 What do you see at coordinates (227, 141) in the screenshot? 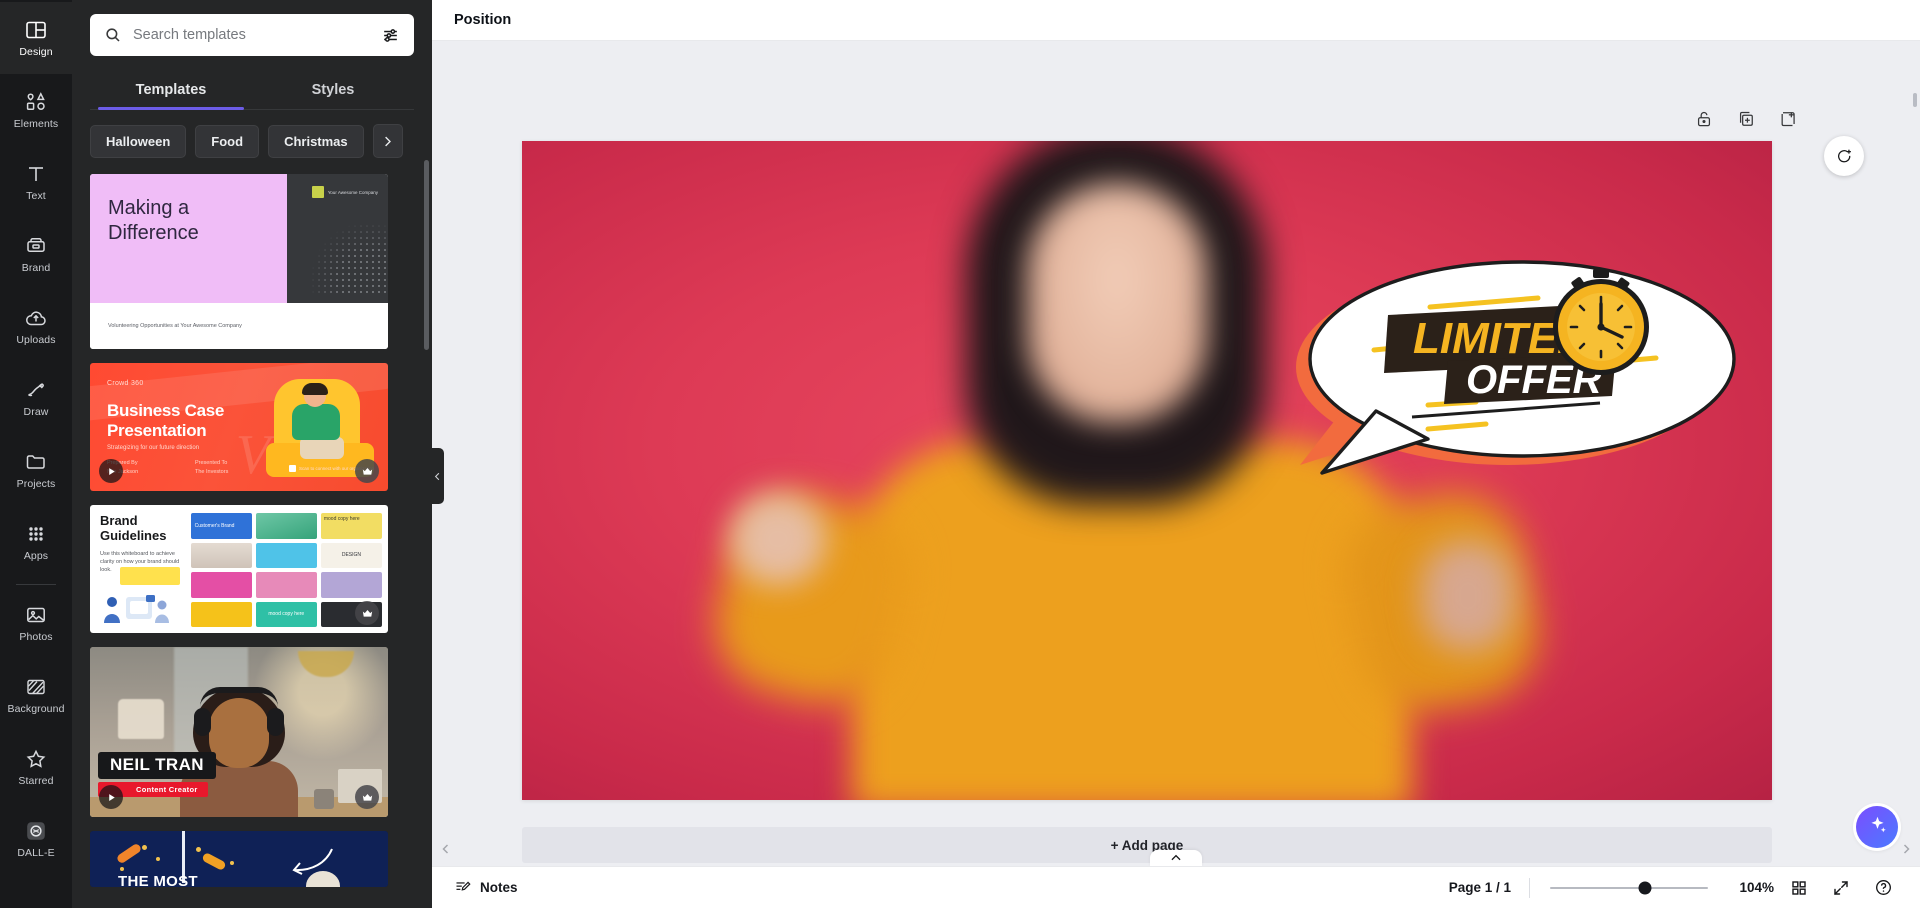
I see `chip-food: Food` at bounding box center [227, 141].